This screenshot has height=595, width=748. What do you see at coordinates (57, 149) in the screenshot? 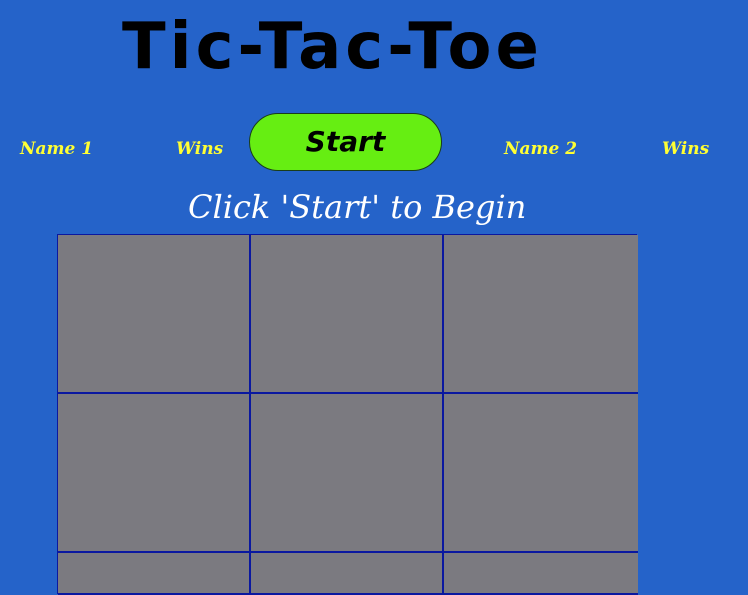
I see `player1-name: Name 1` at bounding box center [57, 149].